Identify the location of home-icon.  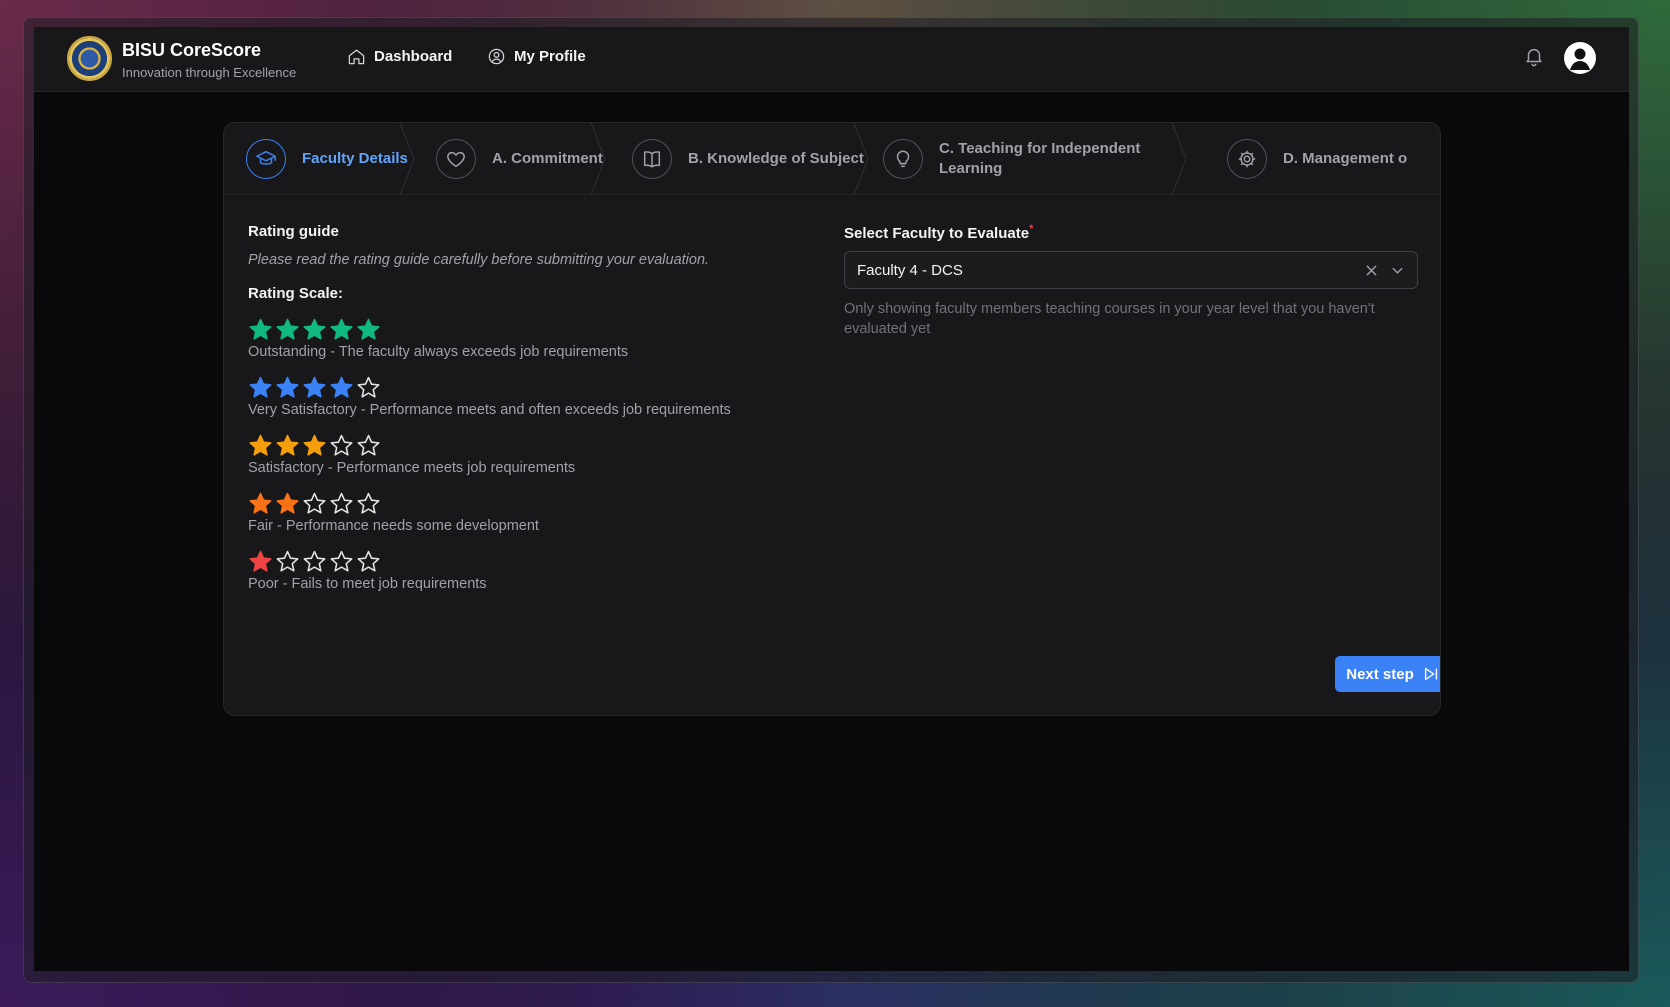
(356, 57).